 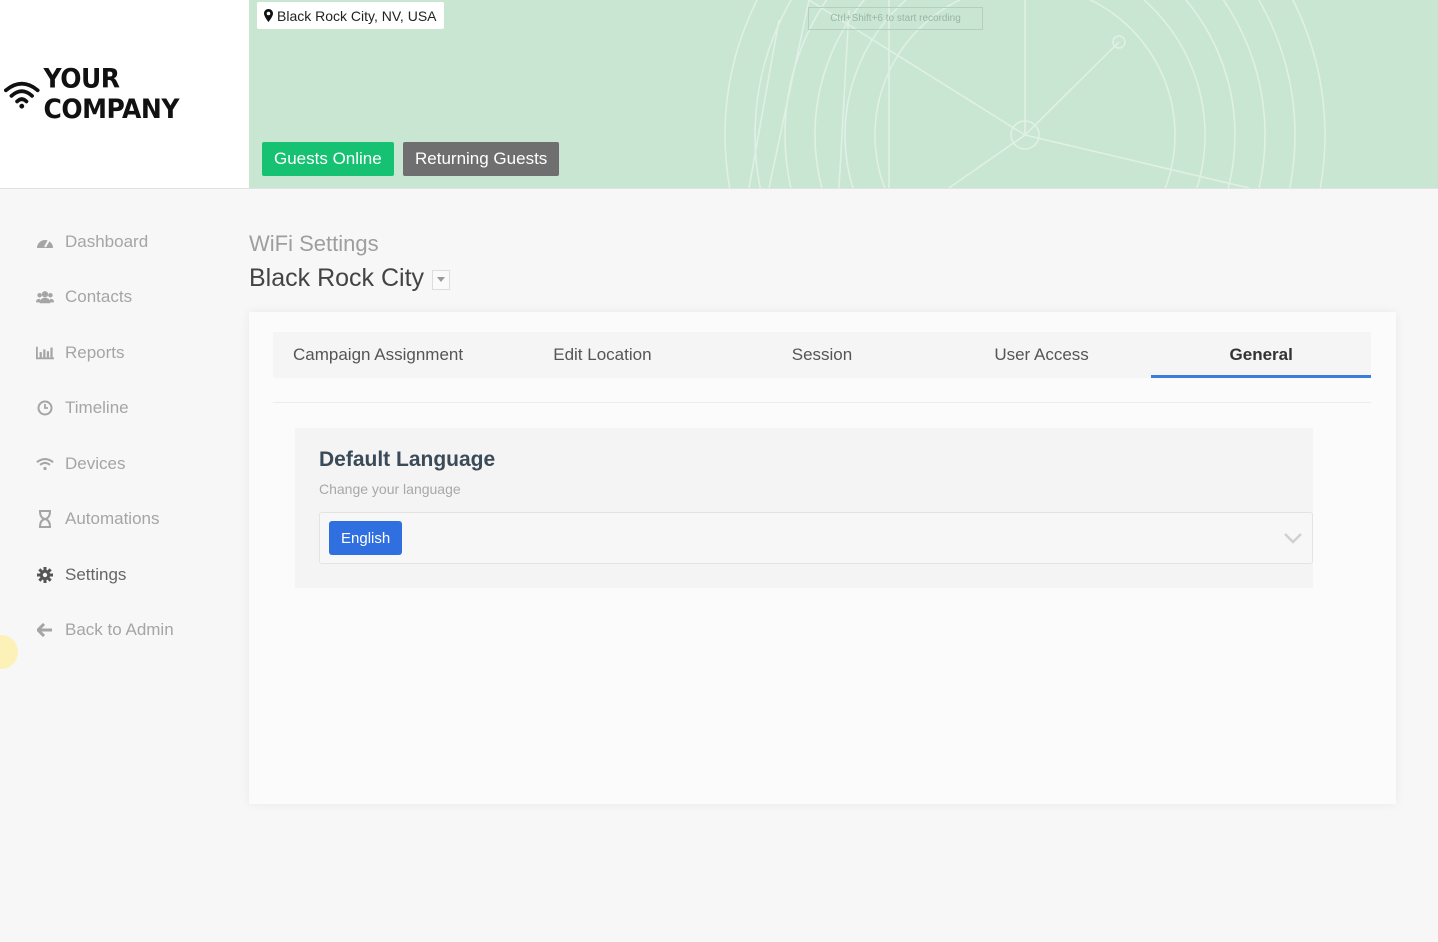 What do you see at coordinates (99, 296) in the screenshot?
I see `sidebar-item-label: Contacts` at bounding box center [99, 296].